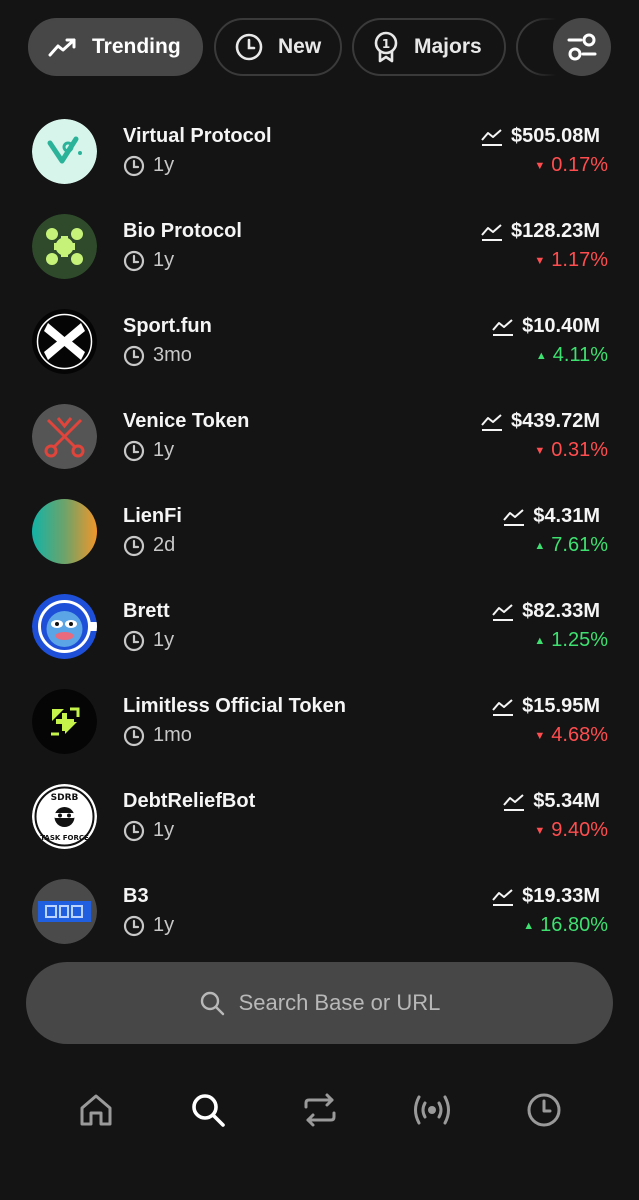 Image resolution: width=639 pixels, height=1200 pixels. Describe the element at coordinates (319, 449) in the screenshot. I see `token-row: Venice Token 1y $439.72M ▼ 0.31%` at that location.